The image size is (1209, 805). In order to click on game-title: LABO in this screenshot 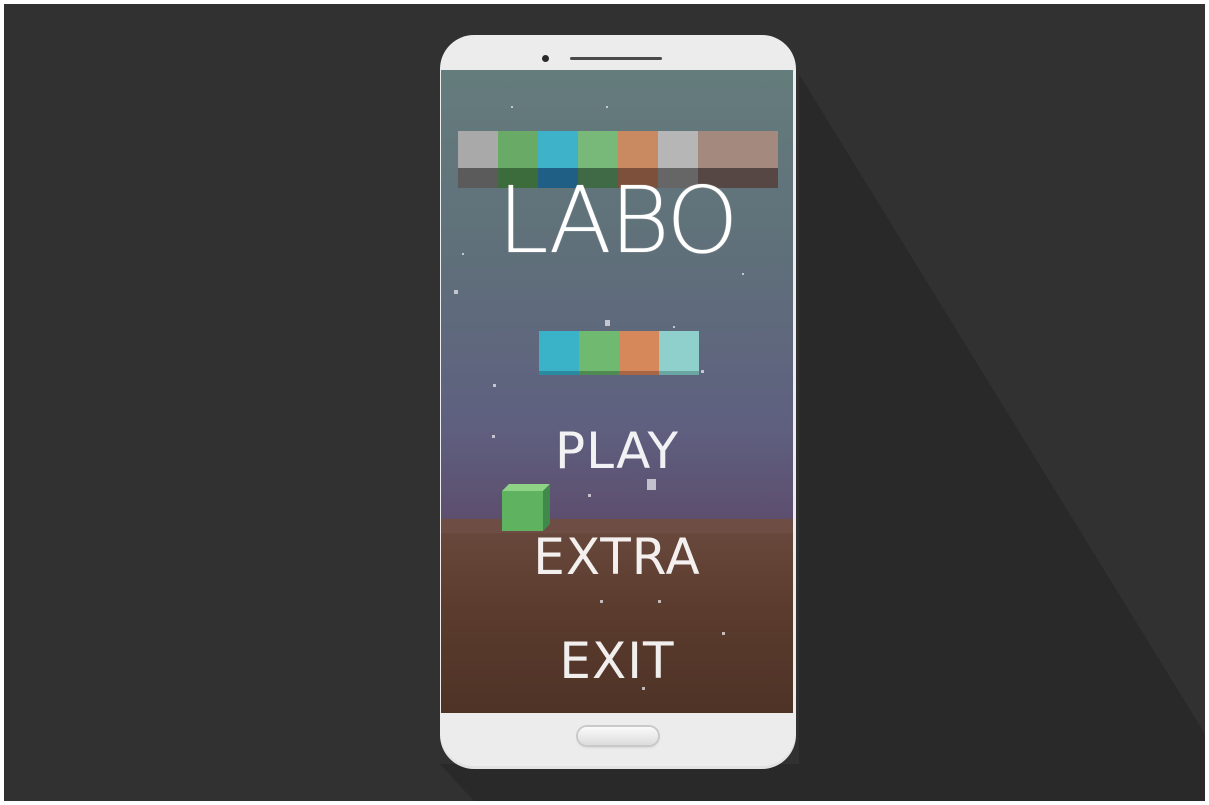, I will do `click(617, 220)`.